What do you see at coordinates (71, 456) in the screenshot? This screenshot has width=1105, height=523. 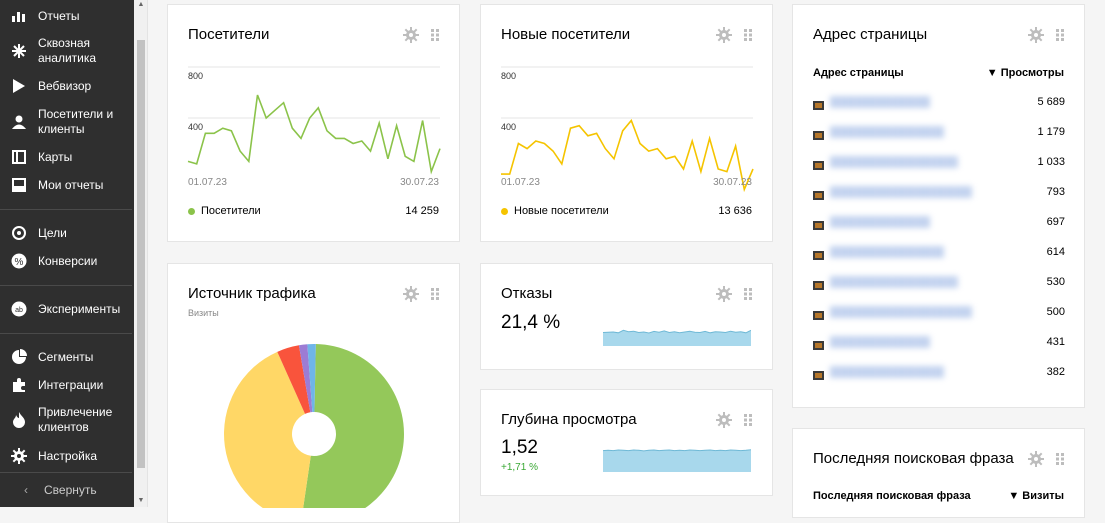 I see `nav-item-settings: Настройка` at bounding box center [71, 456].